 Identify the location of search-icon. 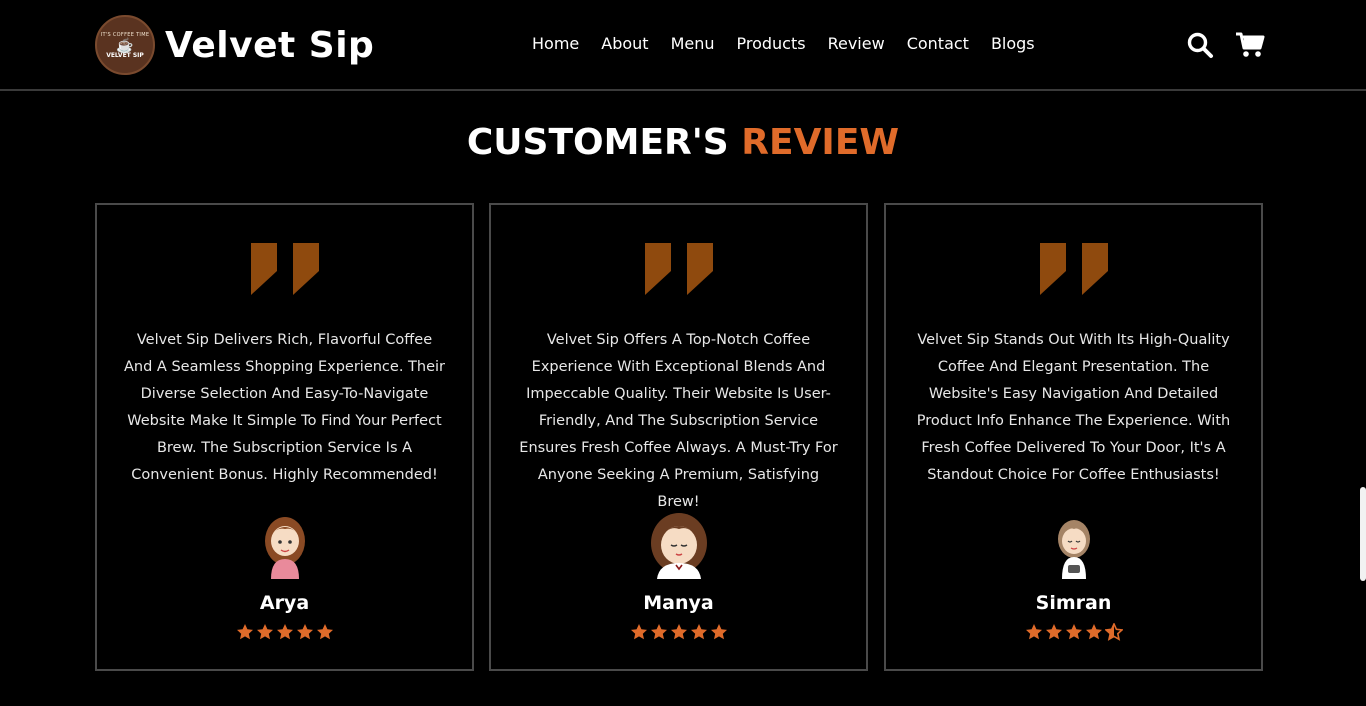
(1200, 45).